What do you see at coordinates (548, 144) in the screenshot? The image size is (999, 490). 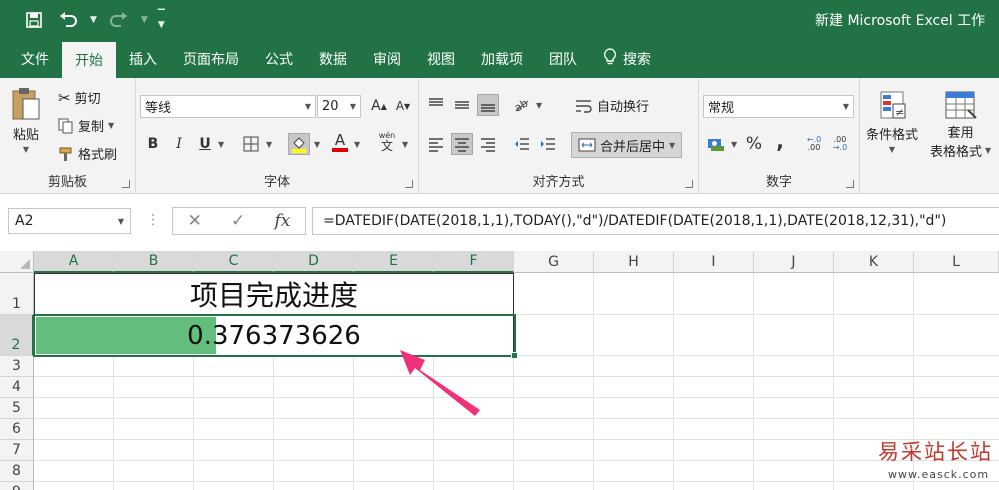 I see `increase-indent-icon` at bounding box center [548, 144].